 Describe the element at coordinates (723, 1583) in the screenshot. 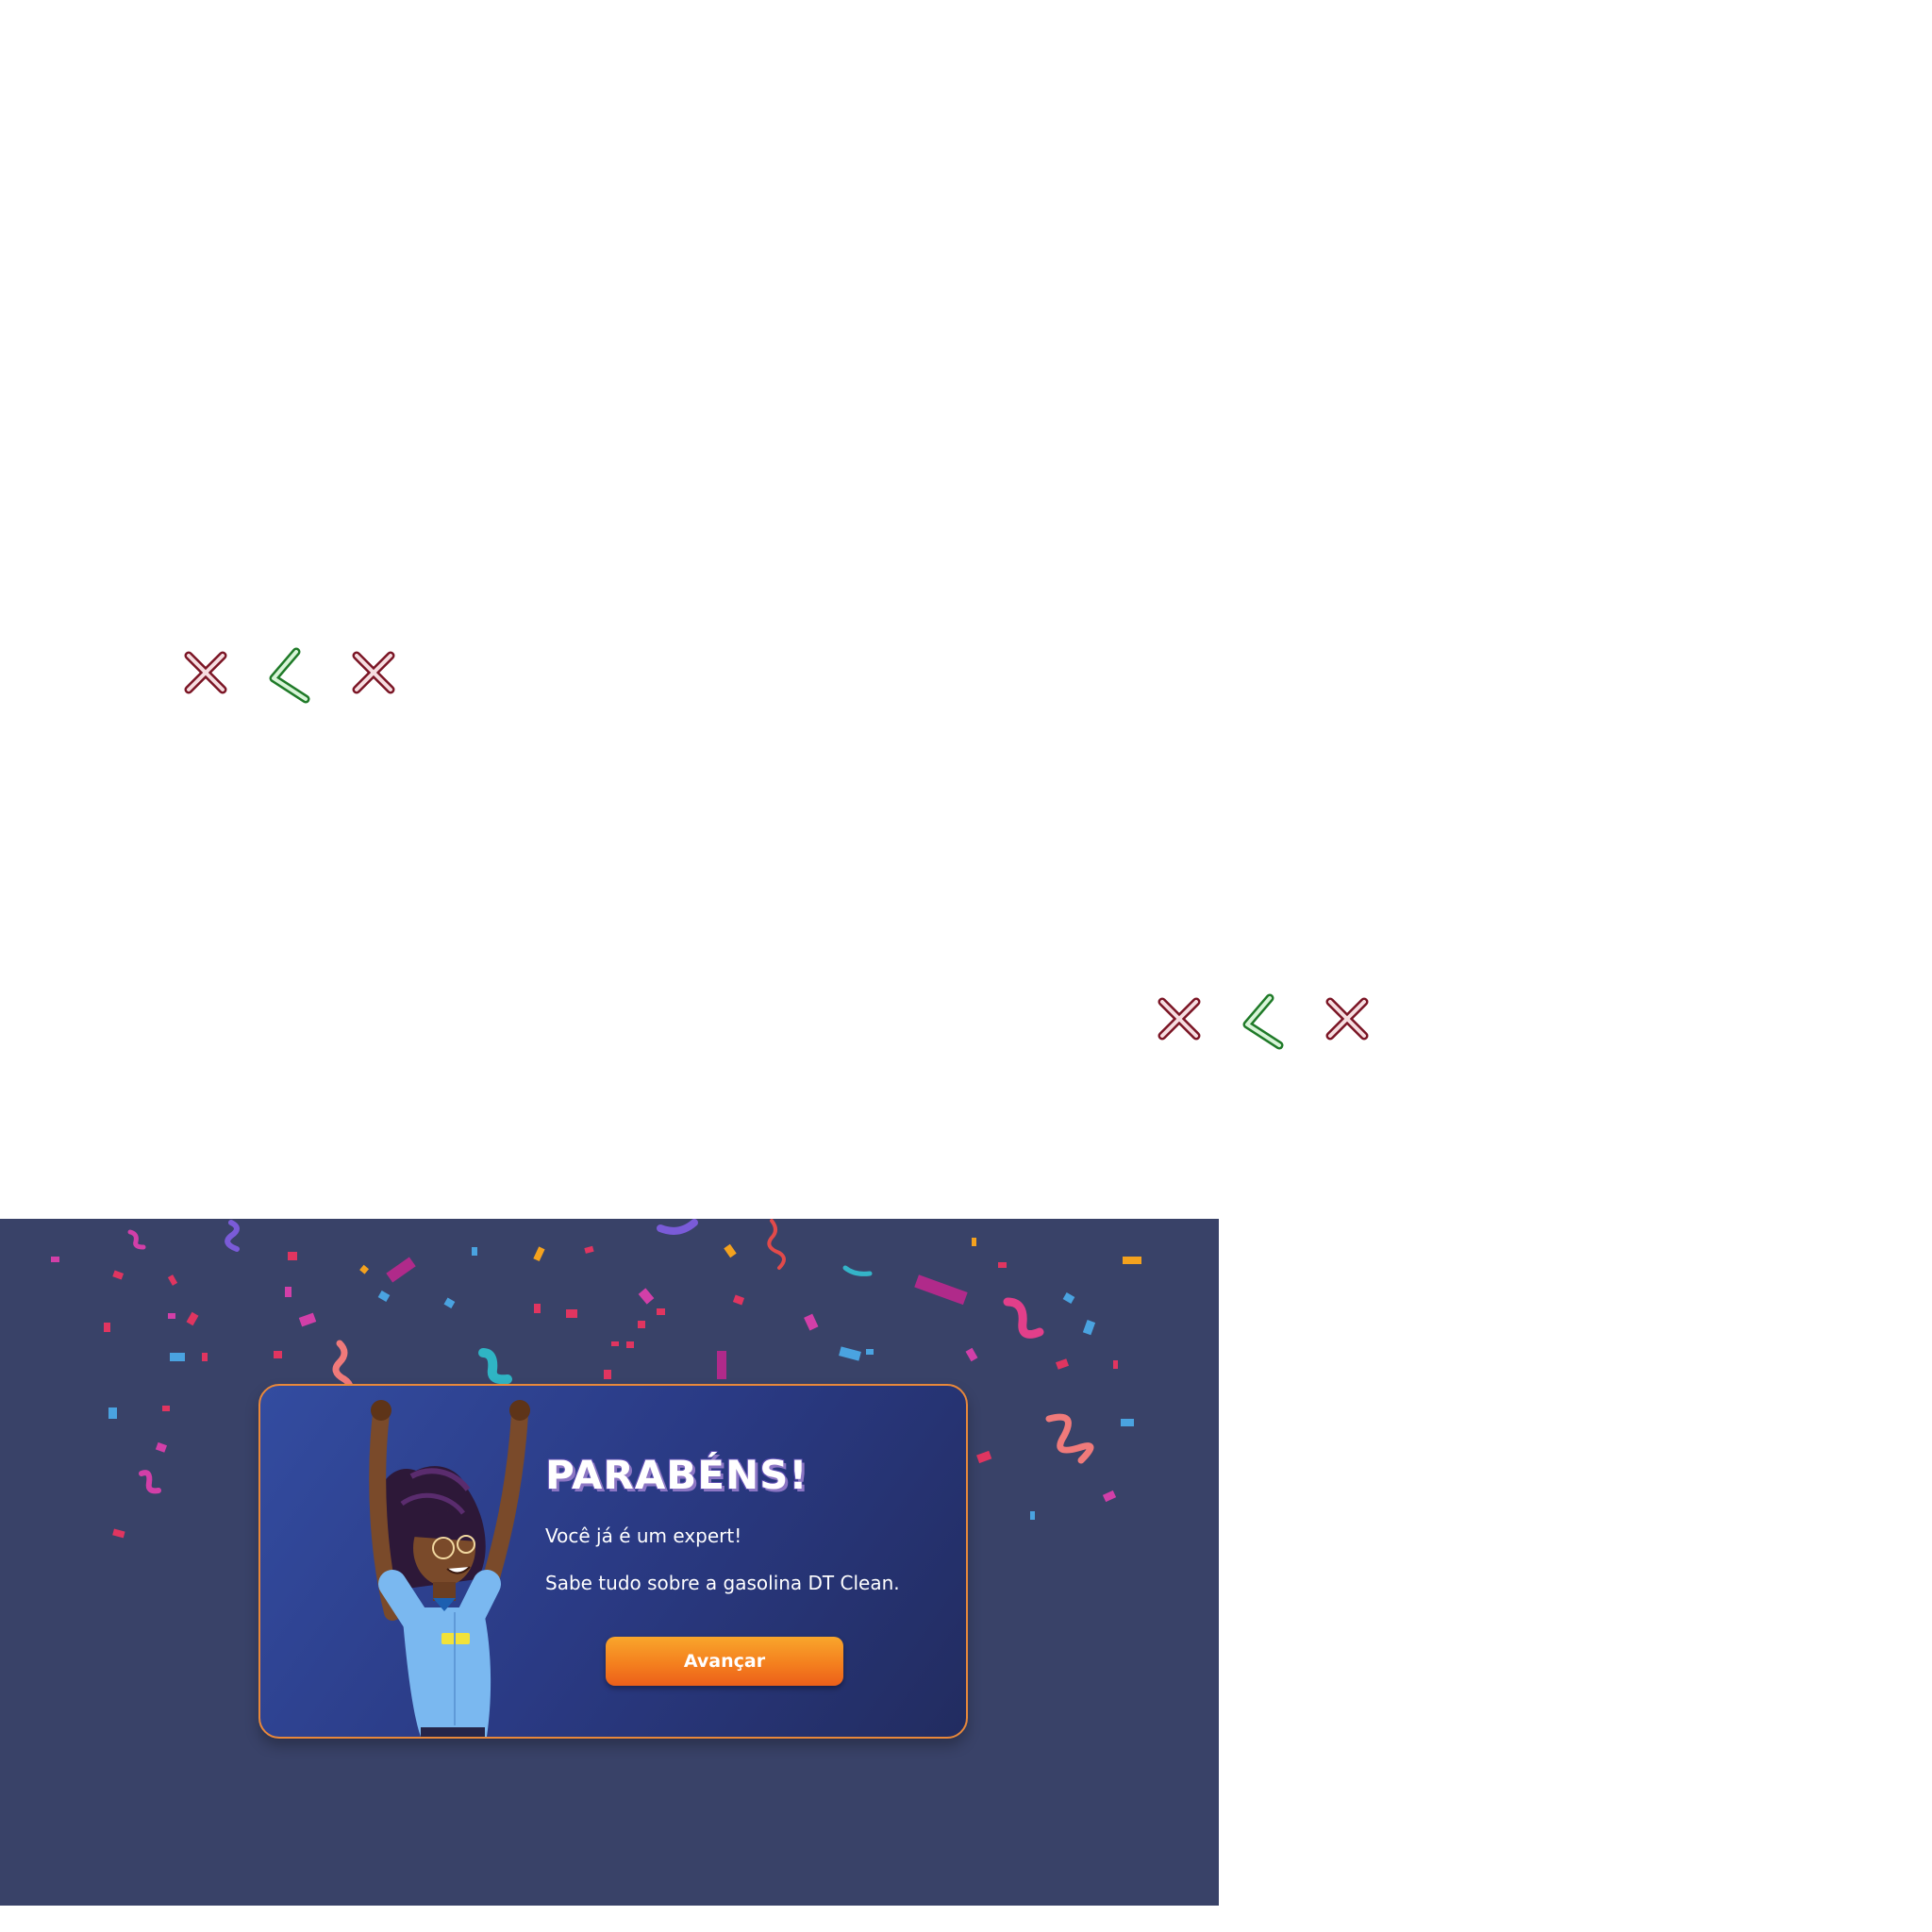

I see `congrats-detail: Sabe tudo sobre a gasolina DT Clean.` at that location.